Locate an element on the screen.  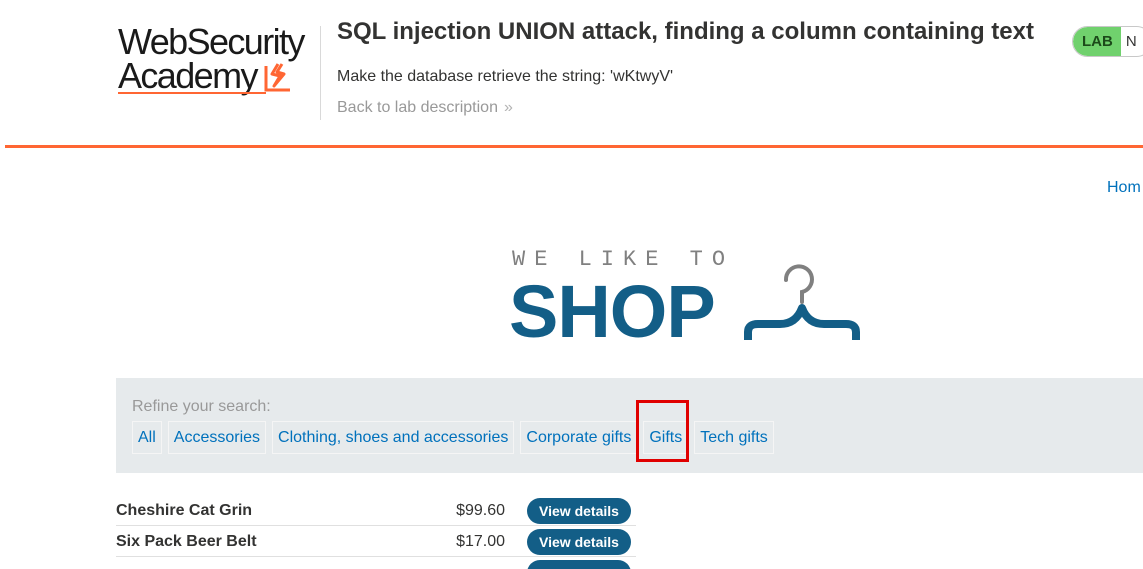
web-security-academy-logo: WebSecurity Academy is located at coordinates (218, 59).